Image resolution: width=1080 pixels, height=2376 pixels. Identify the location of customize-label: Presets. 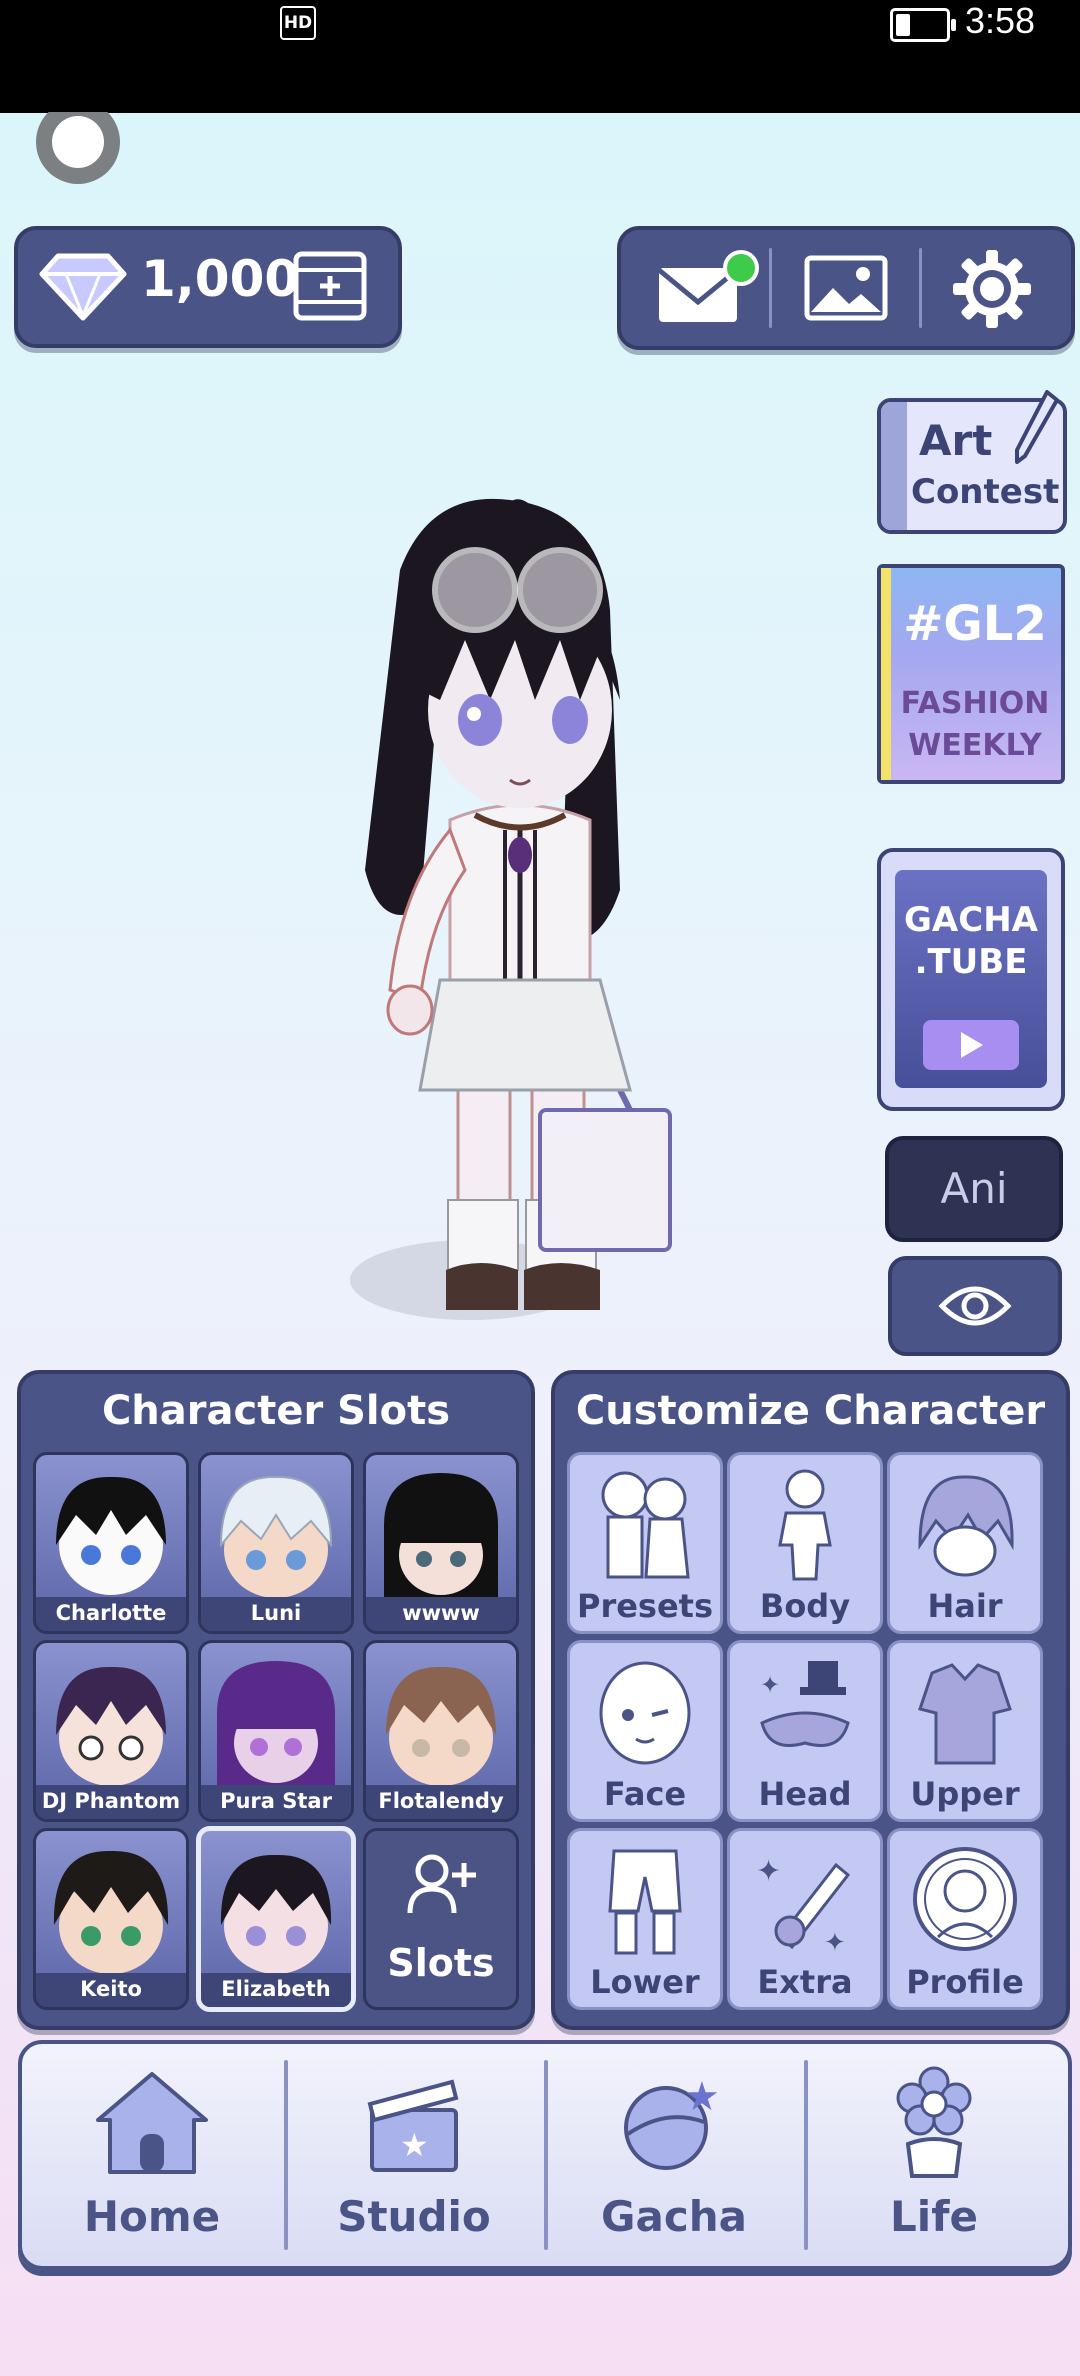
(645, 1606).